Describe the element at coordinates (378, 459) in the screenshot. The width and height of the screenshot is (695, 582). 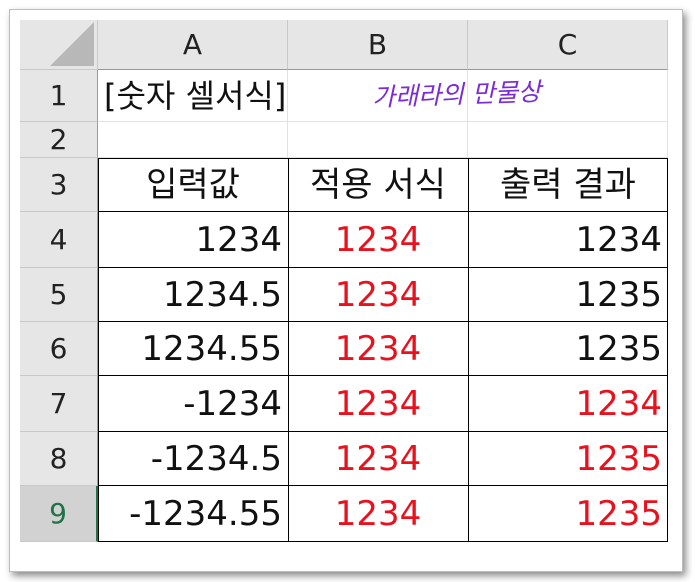
I see `cell-b8-format: 1234` at that location.